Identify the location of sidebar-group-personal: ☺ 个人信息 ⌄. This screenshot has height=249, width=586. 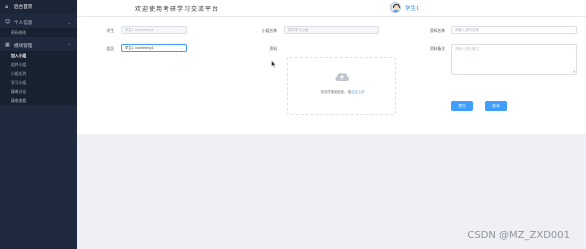
(38, 22).